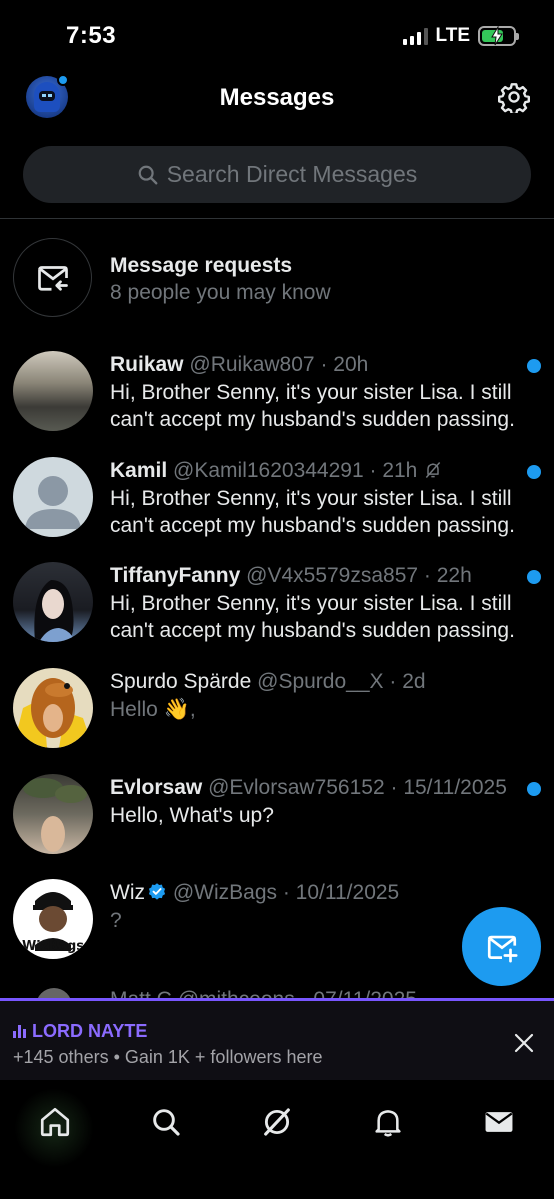  Describe the element at coordinates (220, 292) in the screenshot. I see `message-requests-subtitle: 8 people you may know` at that location.